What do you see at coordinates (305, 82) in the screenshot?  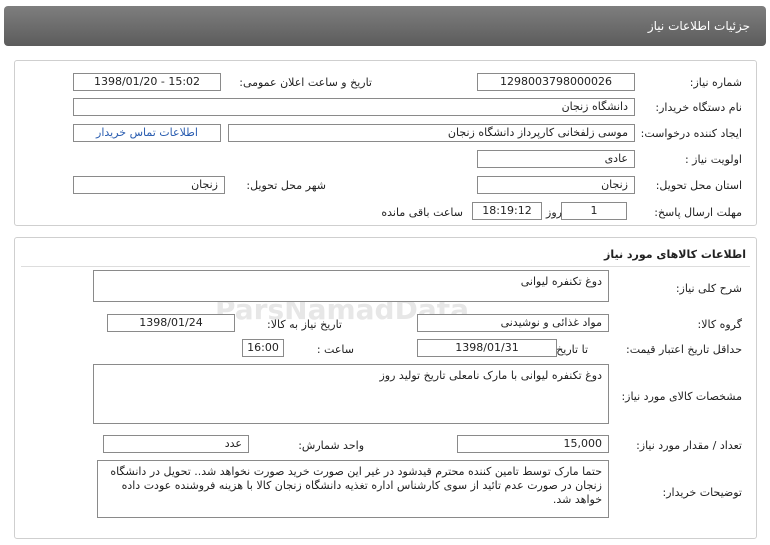 I see `announce-datetime-label: تاریخ و ساعت اعلان عمومی:` at bounding box center [305, 82].